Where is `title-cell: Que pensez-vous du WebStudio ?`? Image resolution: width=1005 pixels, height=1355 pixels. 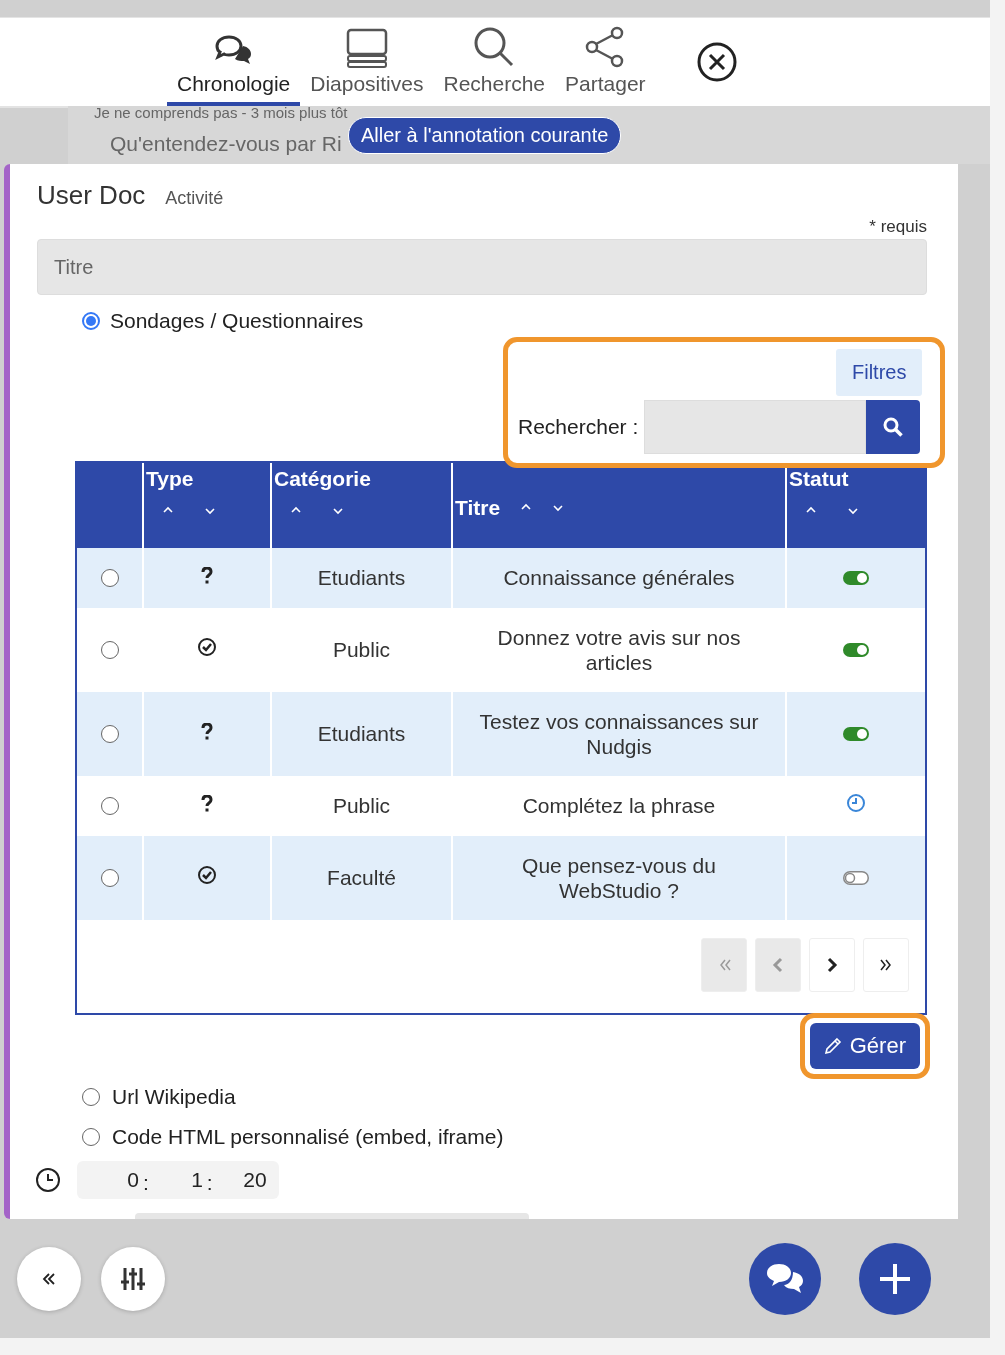
title-cell: Que pensez-vous du WebStudio ? is located at coordinates (619, 877).